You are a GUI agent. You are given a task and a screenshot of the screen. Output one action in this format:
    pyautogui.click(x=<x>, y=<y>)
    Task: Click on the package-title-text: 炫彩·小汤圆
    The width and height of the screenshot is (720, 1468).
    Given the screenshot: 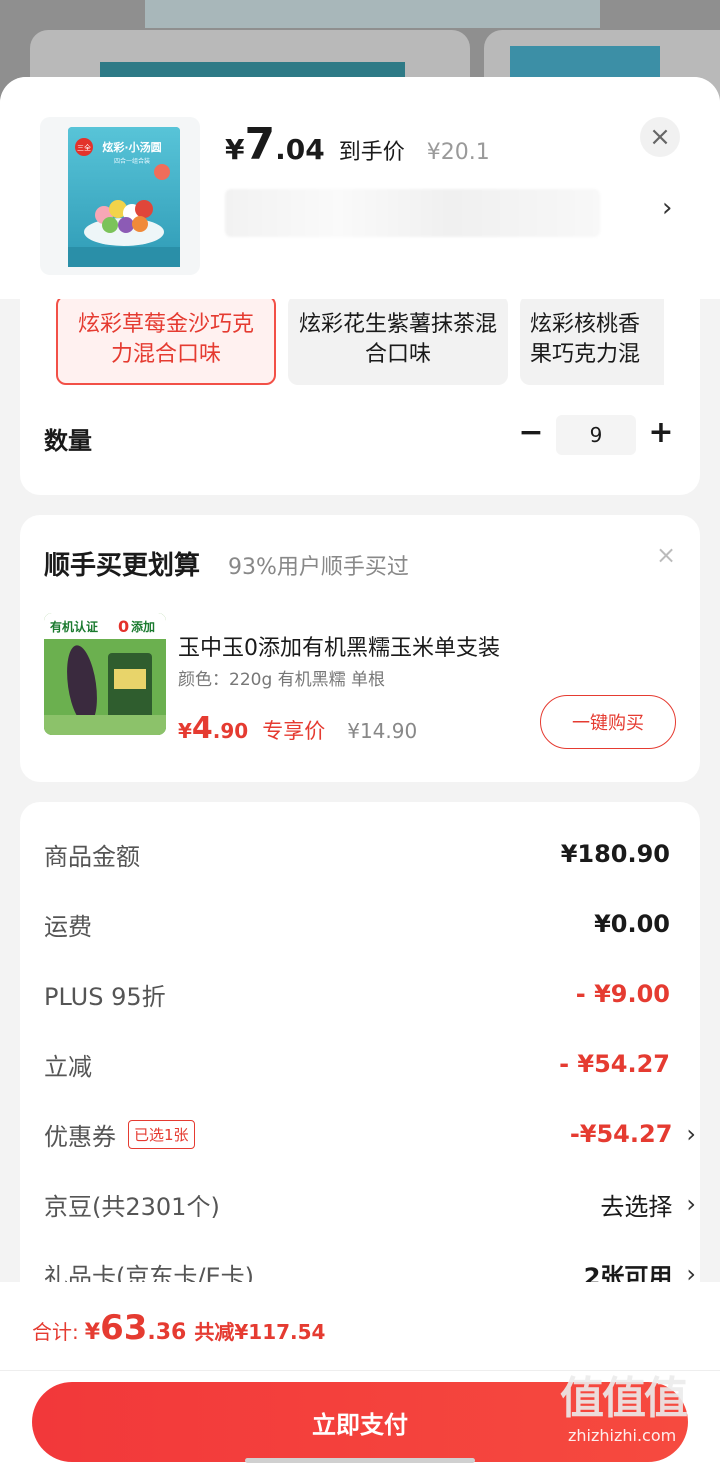 What is the action you would take?
    pyautogui.click(x=131, y=147)
    